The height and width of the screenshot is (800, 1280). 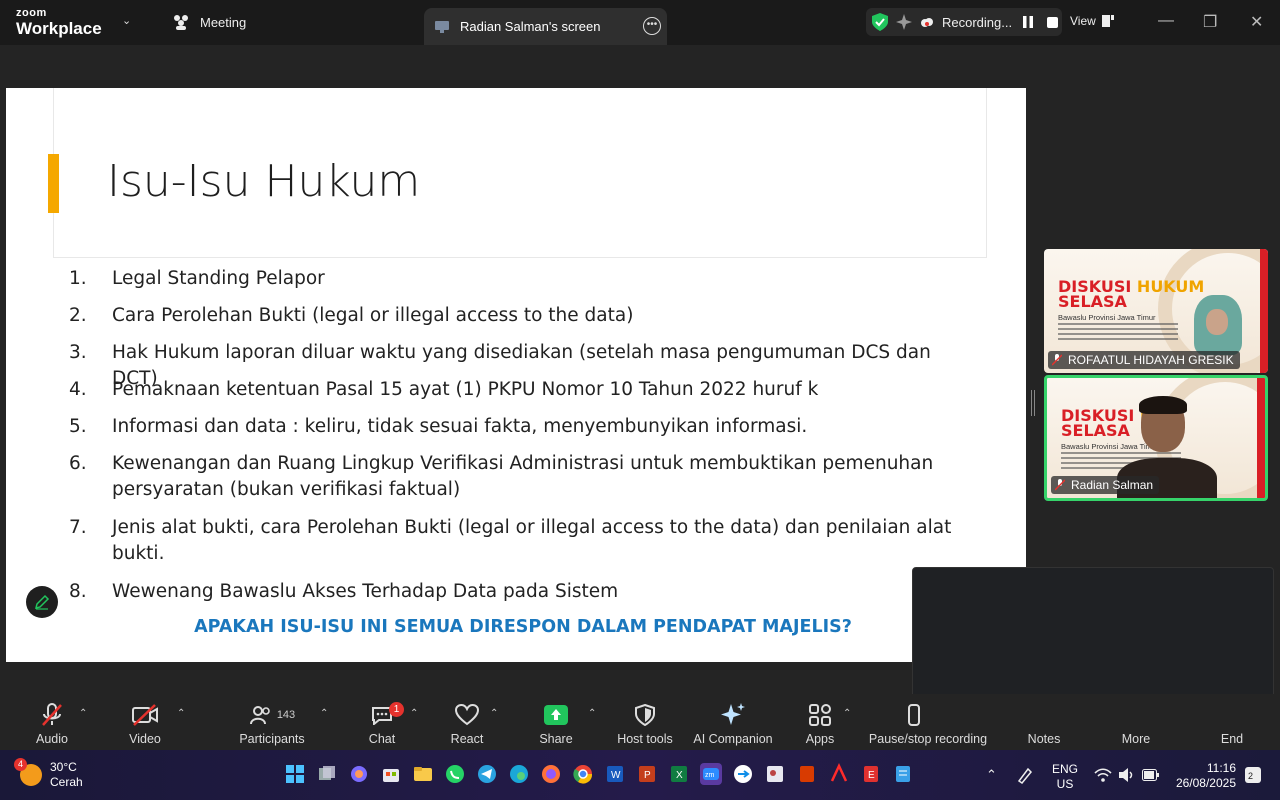 What do you see at coordinates (264, 181) in the screenshot?
I see `slide-title: Isu-Isu Hukum` at bounding box center [264, 181].